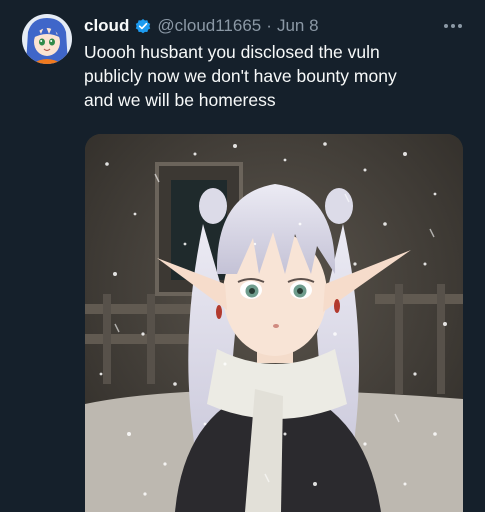 The image size is (485, 512). Describe the element at coordinates (232, 52) in the screenshot. I see `tweet-text-line: Uoooh husbant you disclosed the vuln` at that location.